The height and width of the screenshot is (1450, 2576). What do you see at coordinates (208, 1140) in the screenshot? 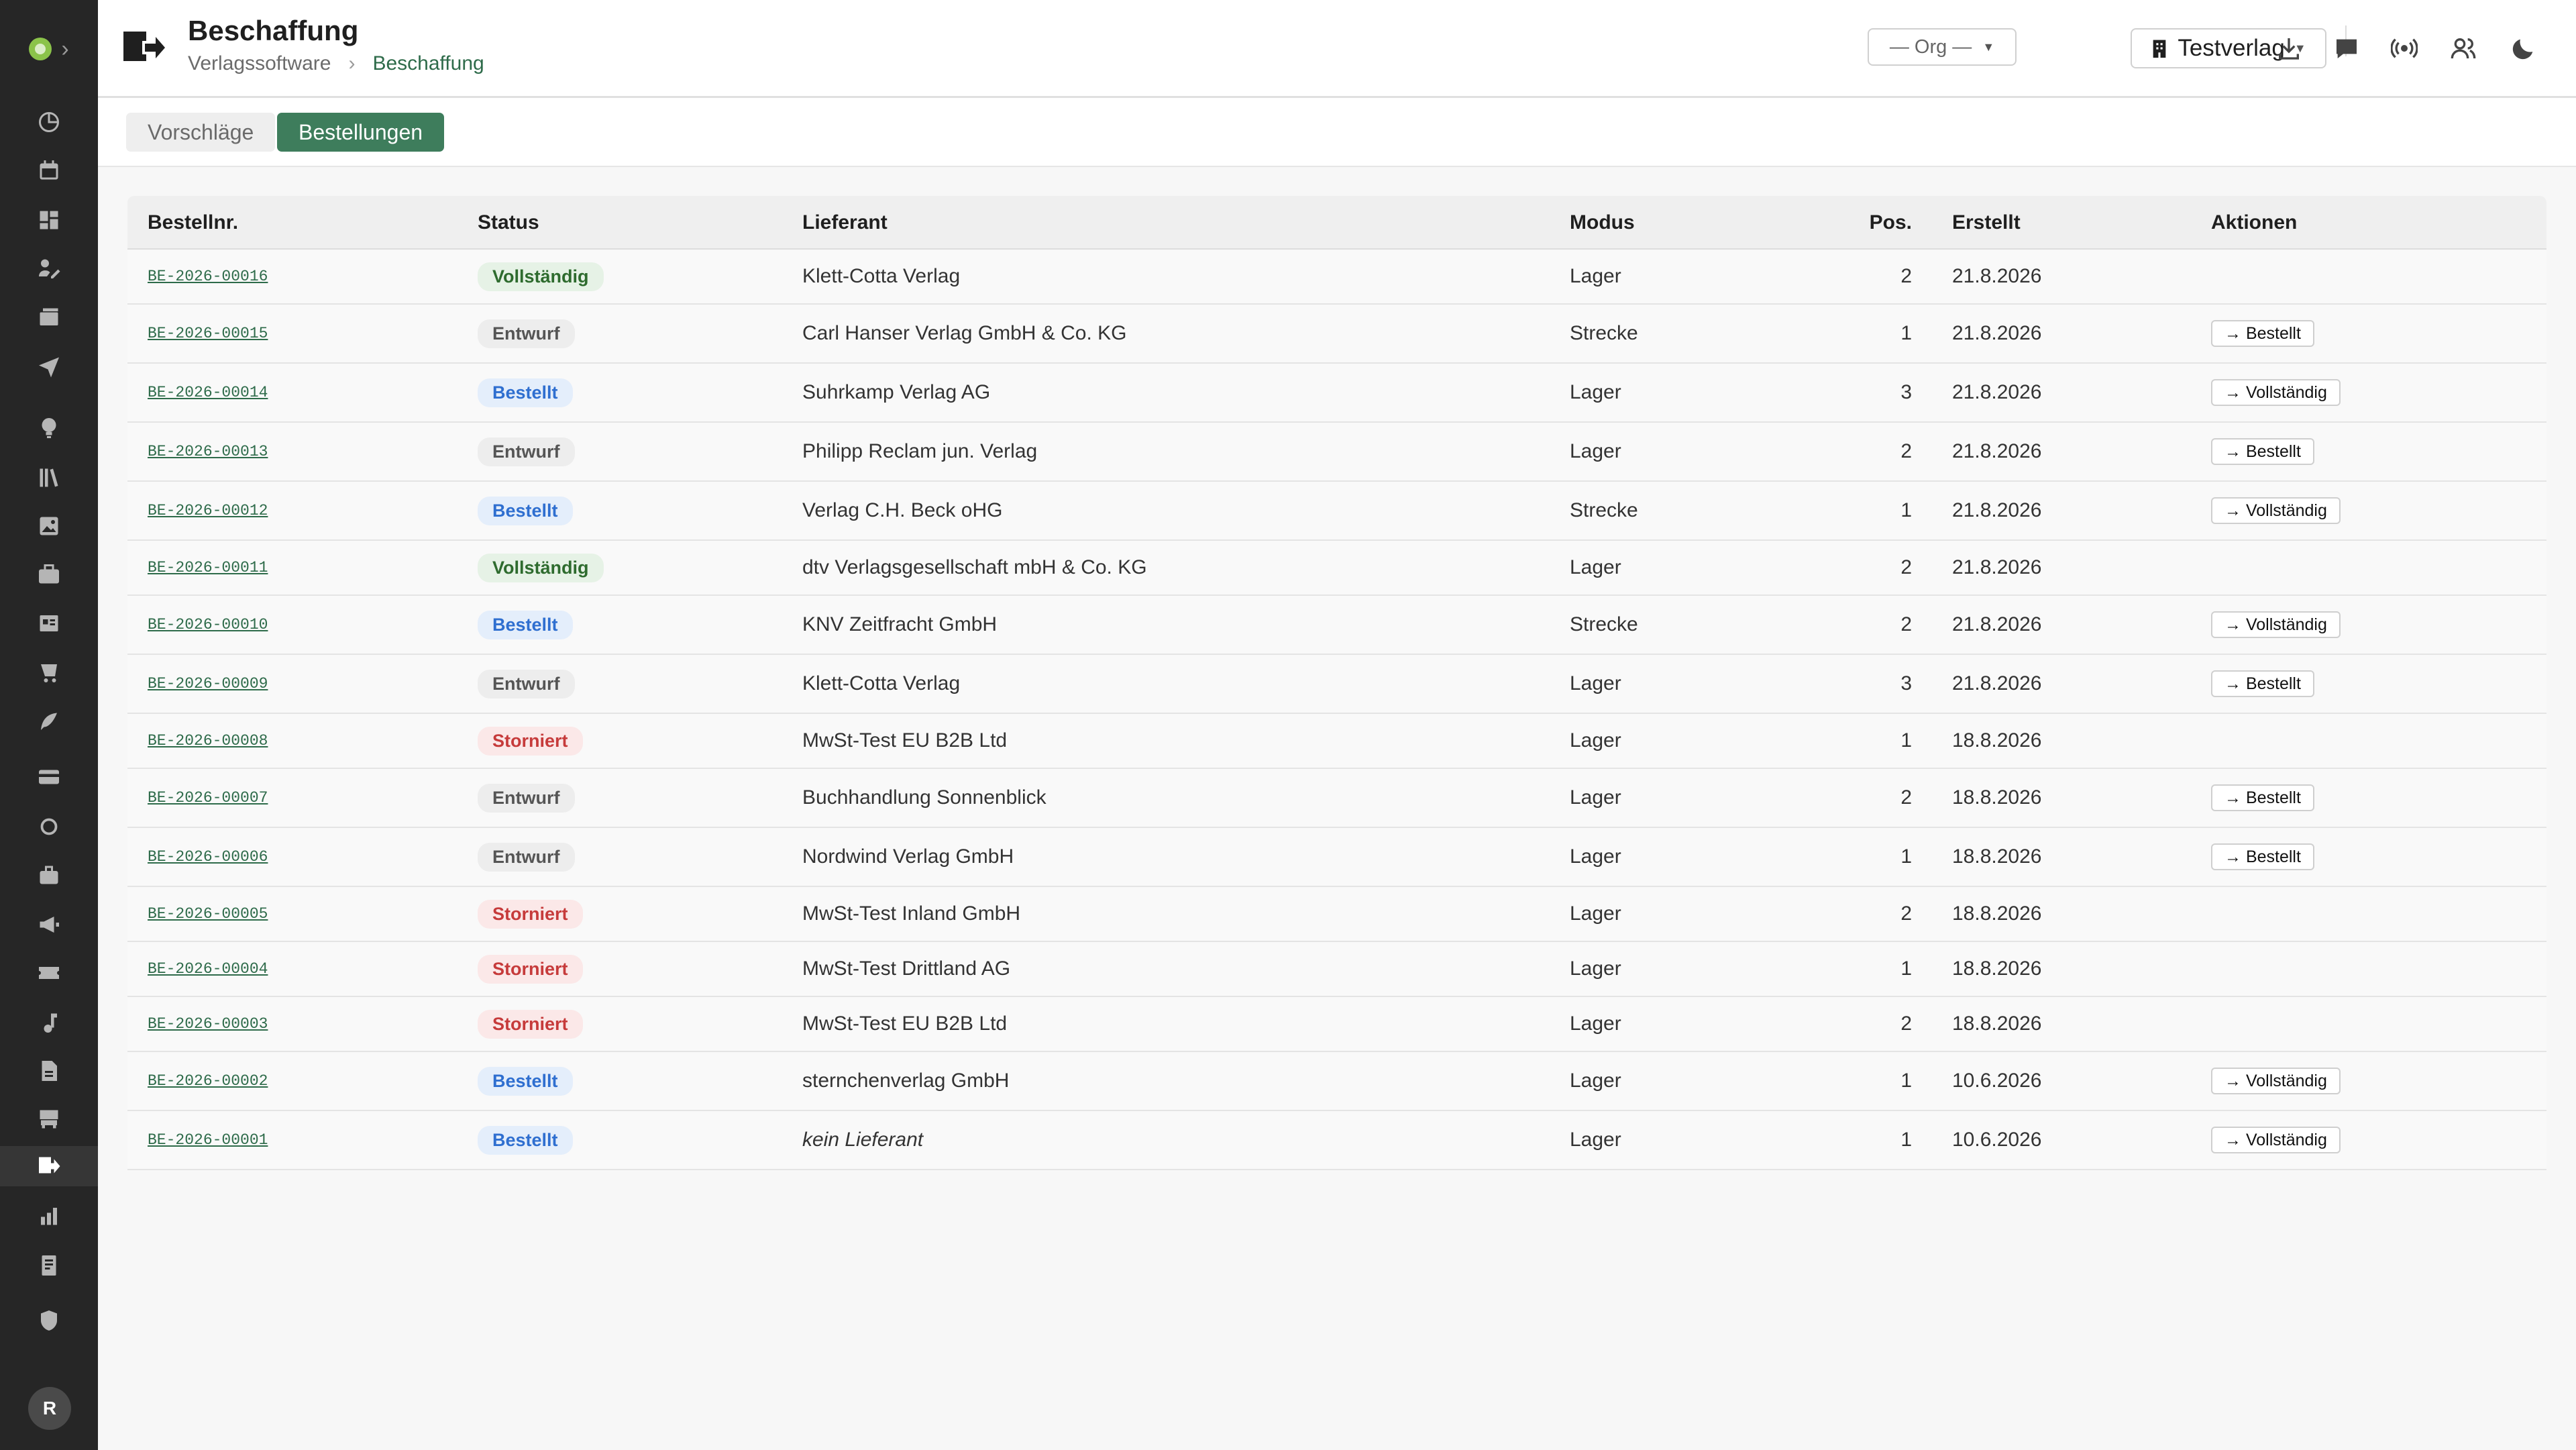
I see `order-id-link: BE-2026-00001` at bounding box center [208, 1140].